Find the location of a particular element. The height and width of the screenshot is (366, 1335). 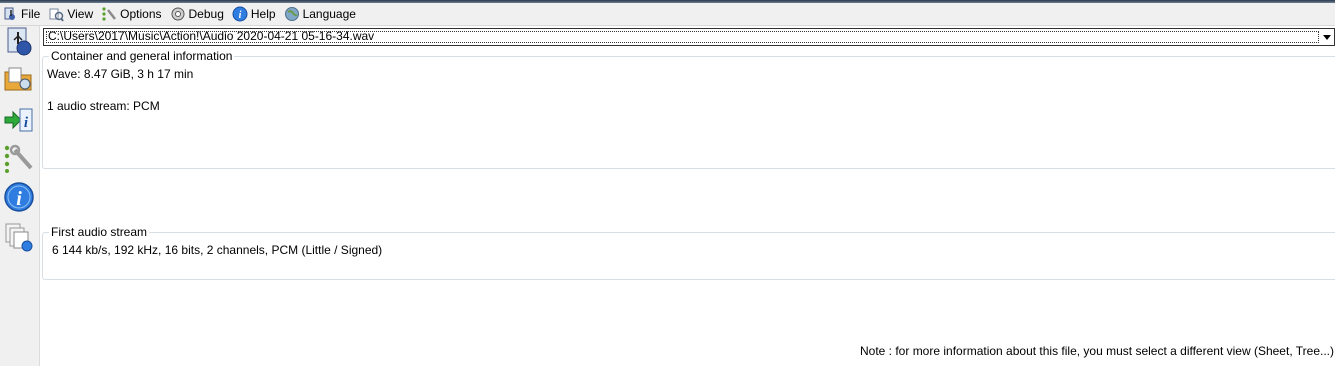

general-info-title: Container and general information is located at coordinates (142, 56).